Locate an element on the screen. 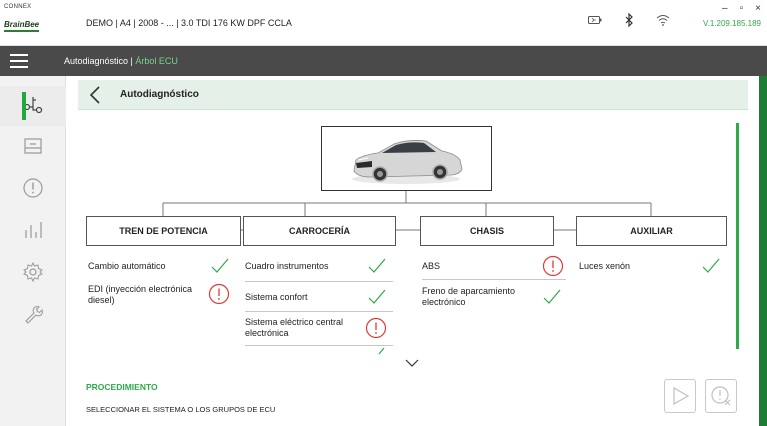 This screenshot has width=767, height=426. list-item: Sistema eléctrico central electrónica is located at coordinates (319, 329).